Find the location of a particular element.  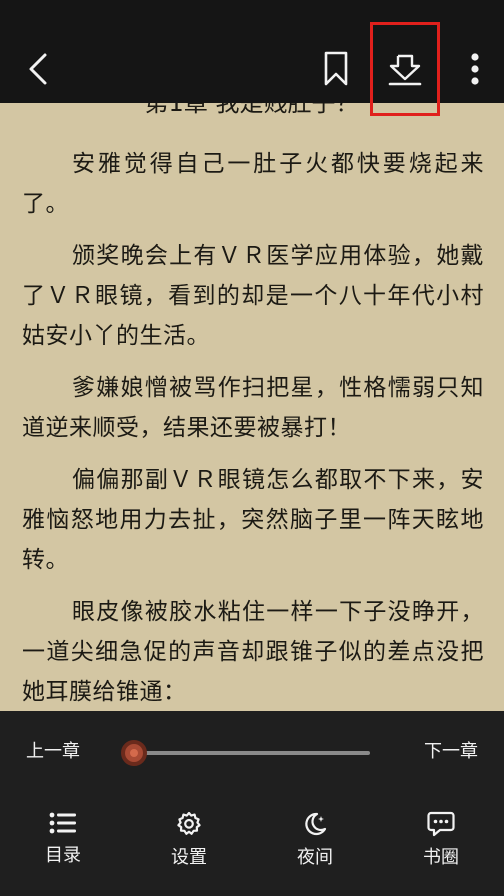

moon-icon is located at coordinates (316, 824).